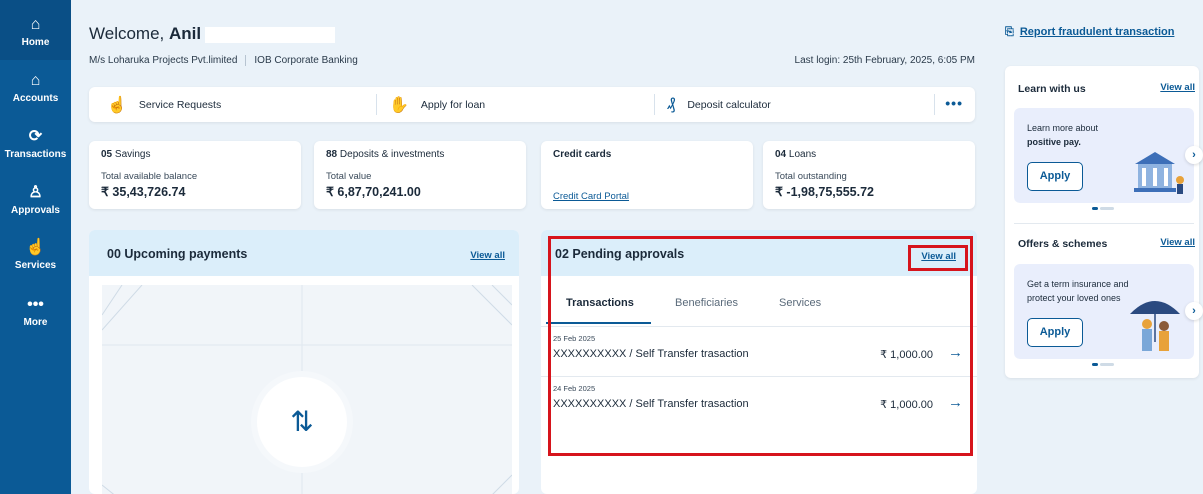 This screenshot has height=494, width=1203. I want to click on card-title: 04 Loans, so click(869, 154).